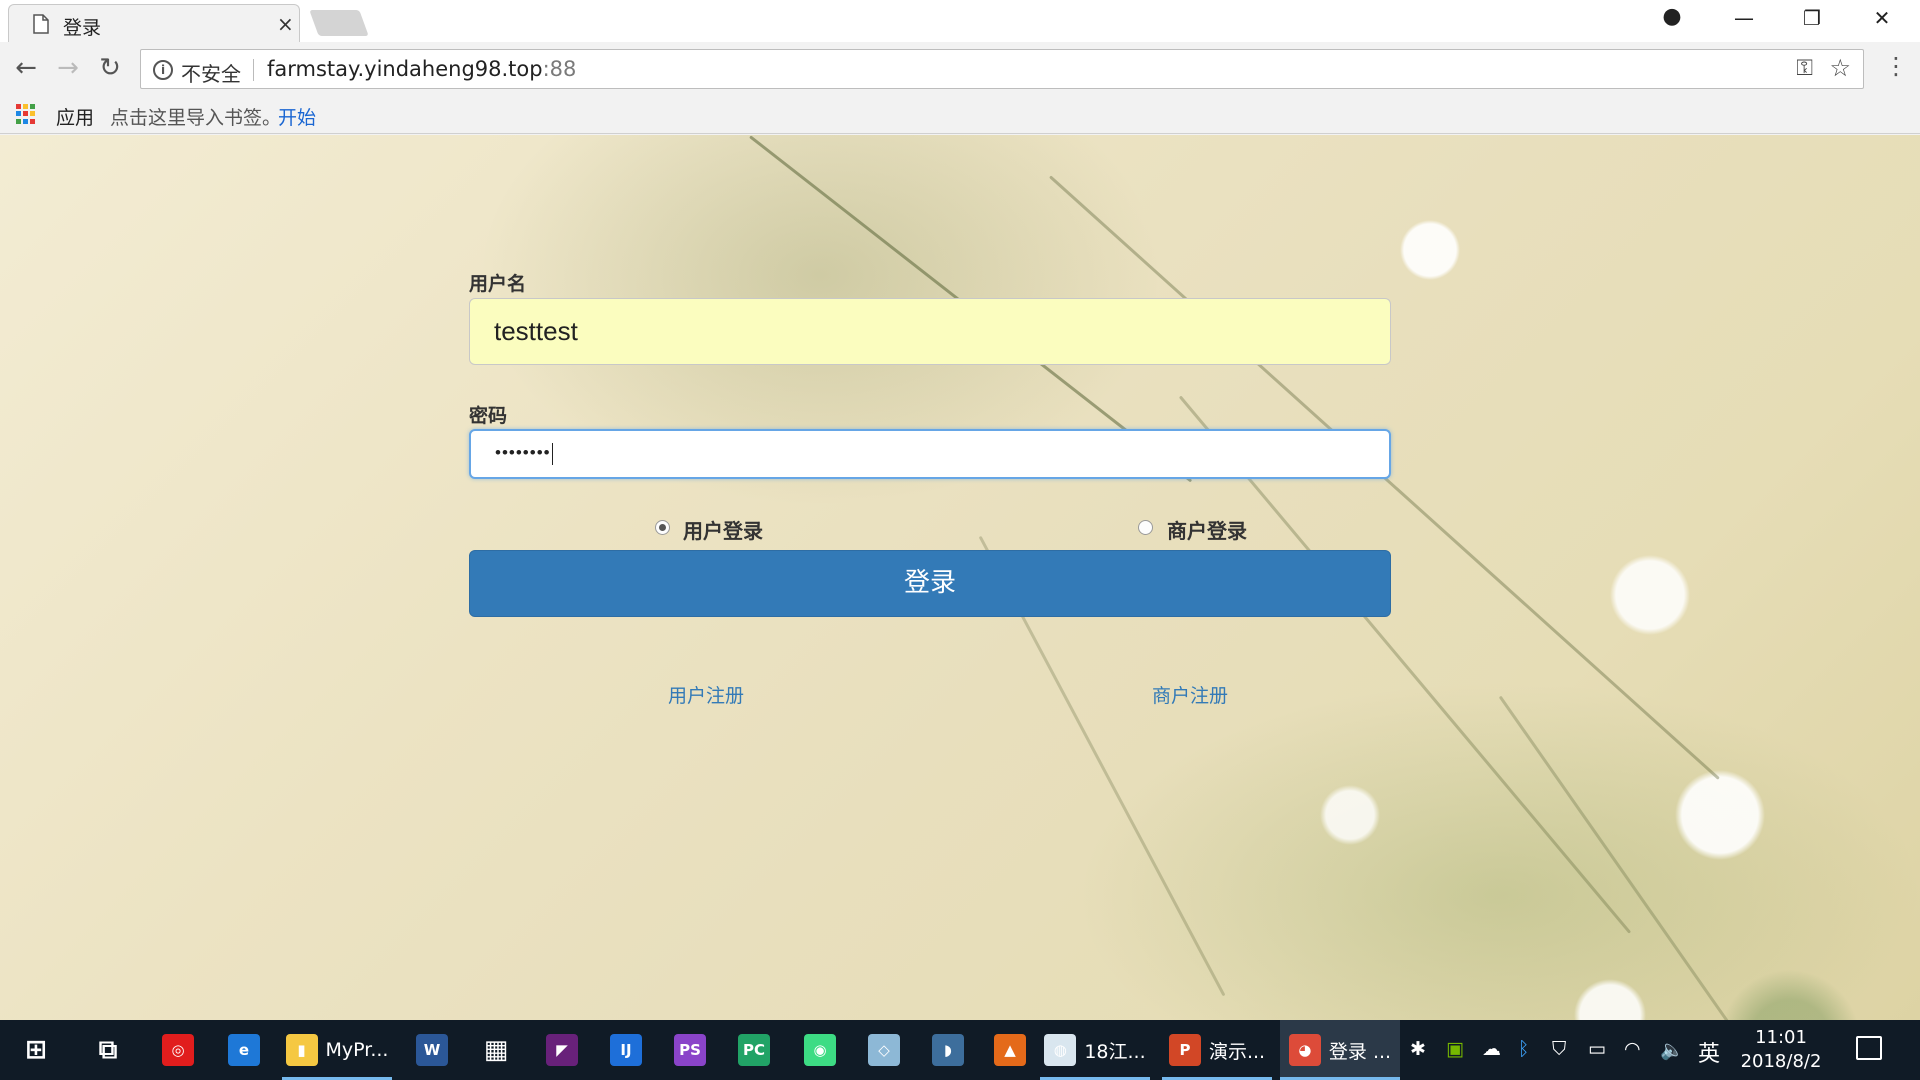  I want to click on taskbar-visual-studio-button: ◤, so click(562, 1050).